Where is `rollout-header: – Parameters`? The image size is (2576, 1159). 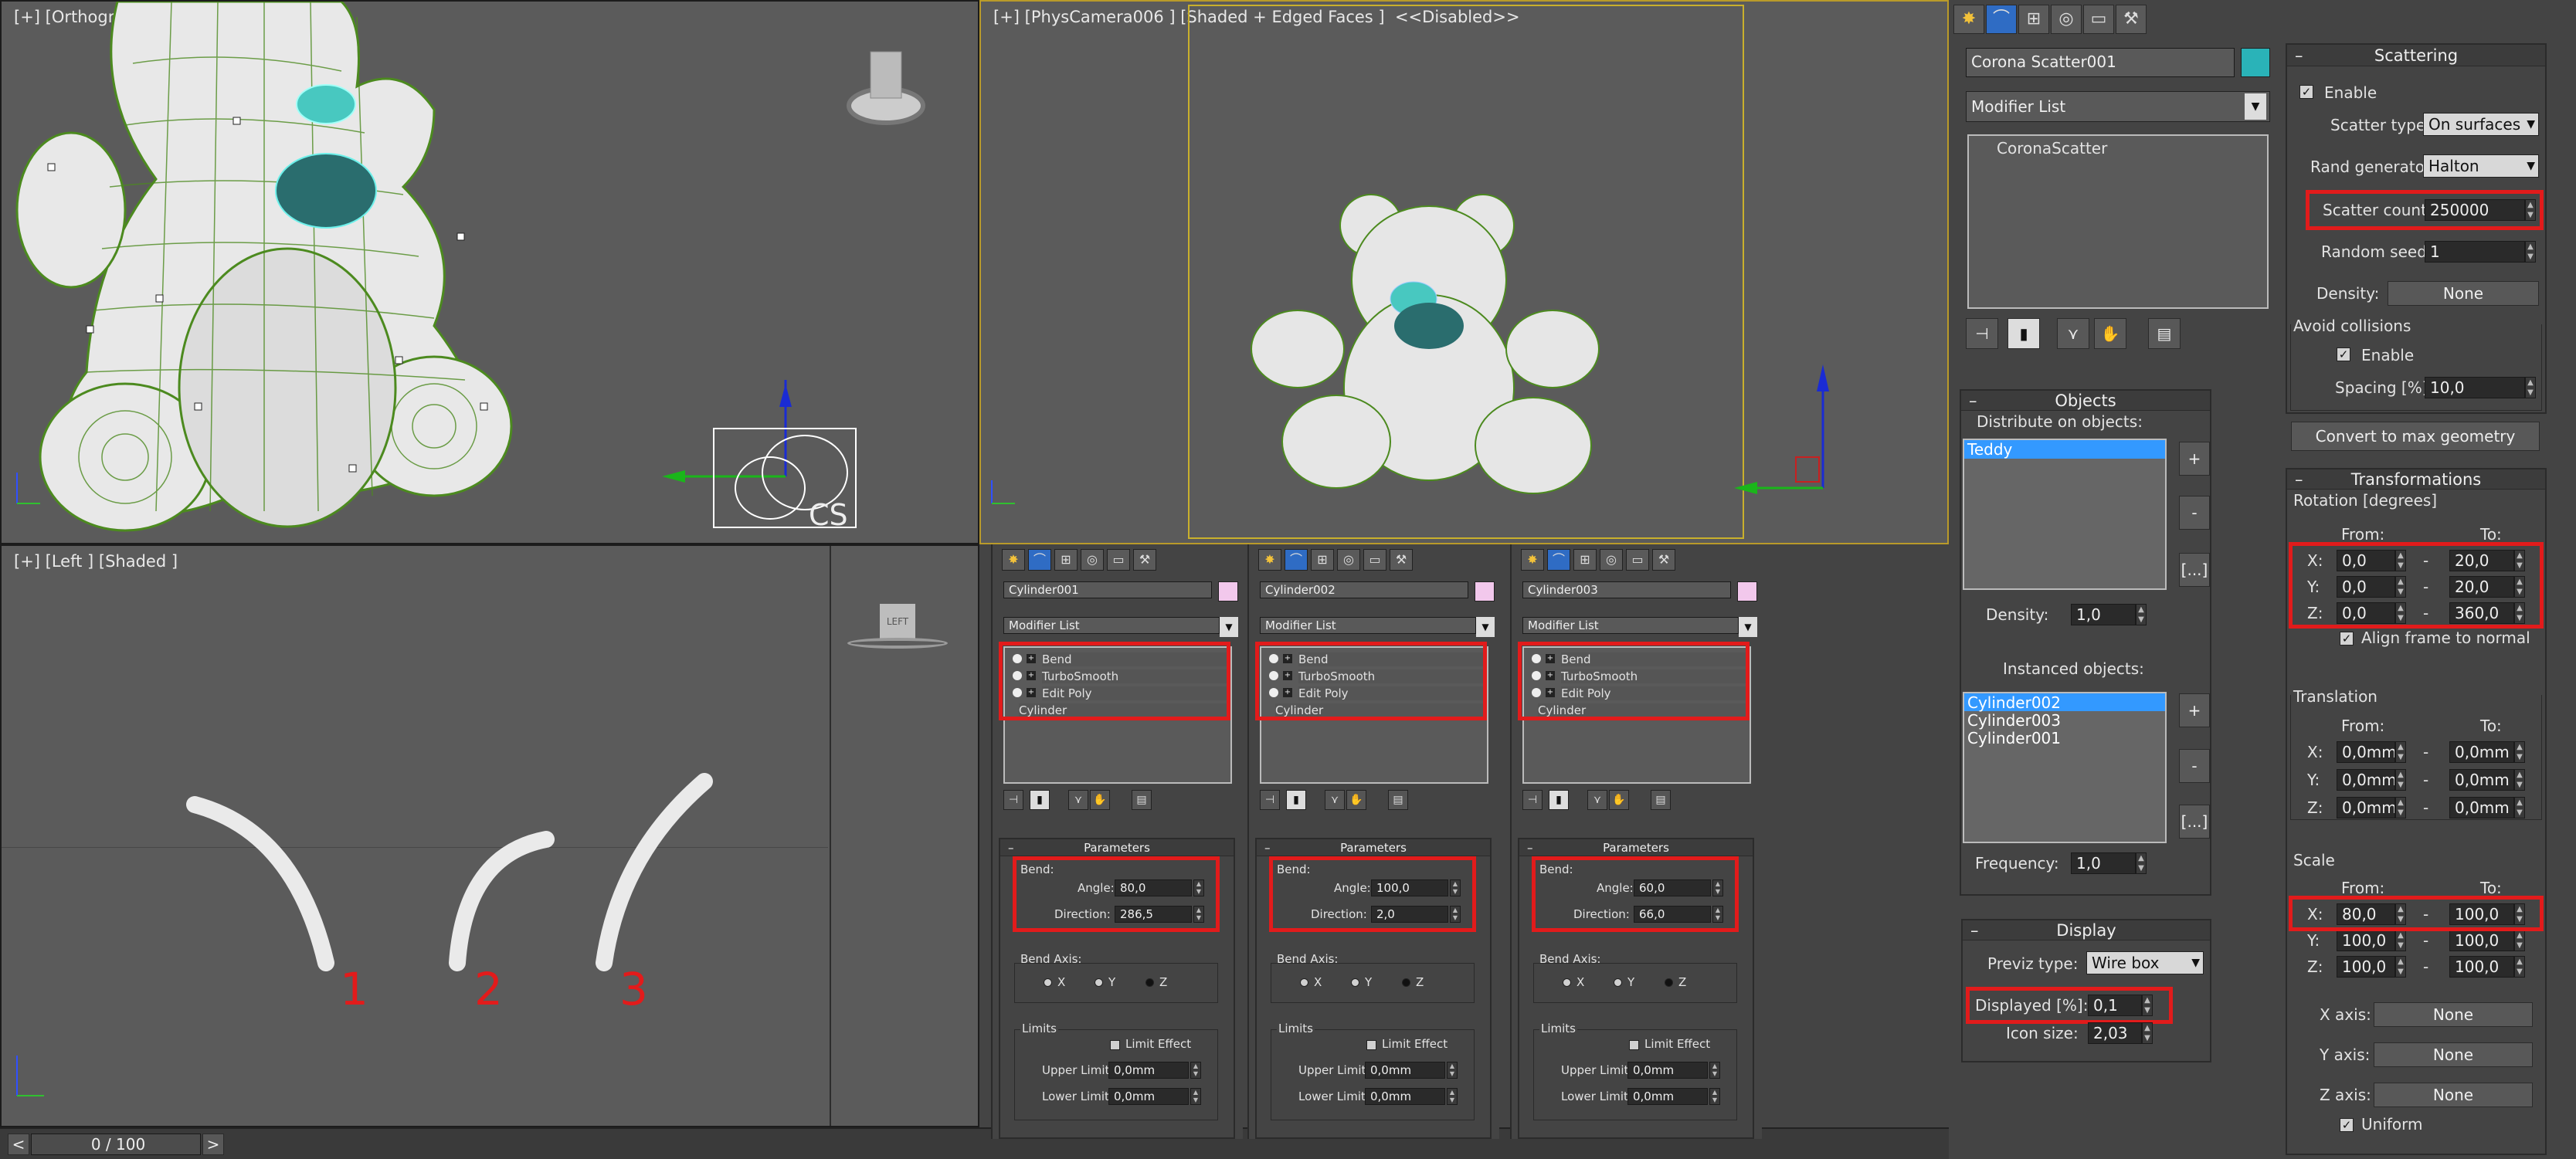
rollout-header: – Parameters is located at coordinates (1373, 848).